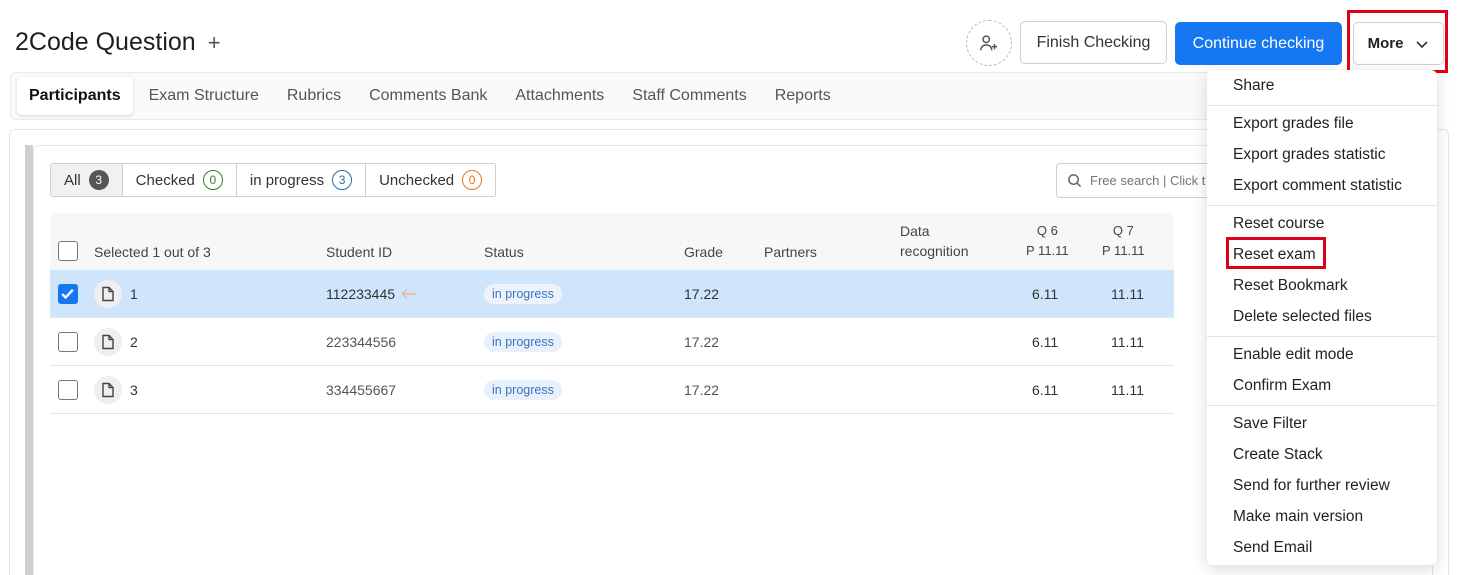 The image size is (1457, 575). Describe the element at coordinates (1422, 44) in the screenshot. I see `chevron-down-icon` at that location.